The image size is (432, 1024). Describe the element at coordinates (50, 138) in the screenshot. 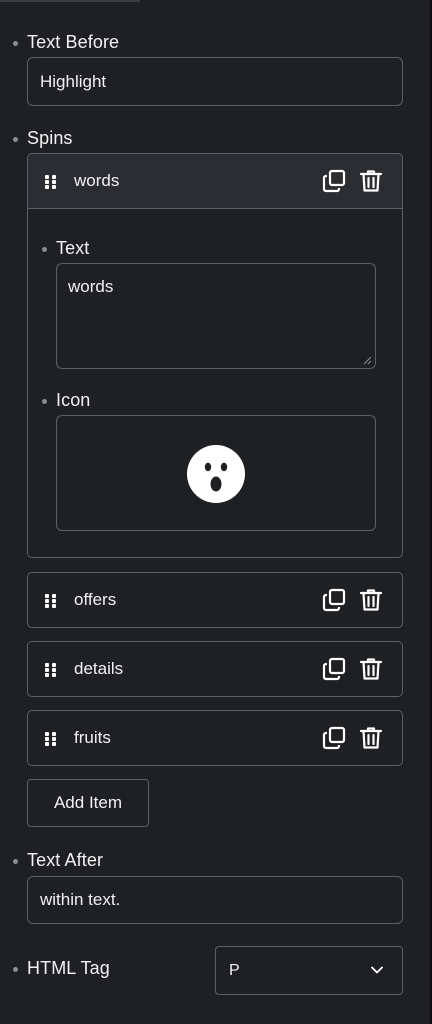

I see `spins-label: Spins` at that location.